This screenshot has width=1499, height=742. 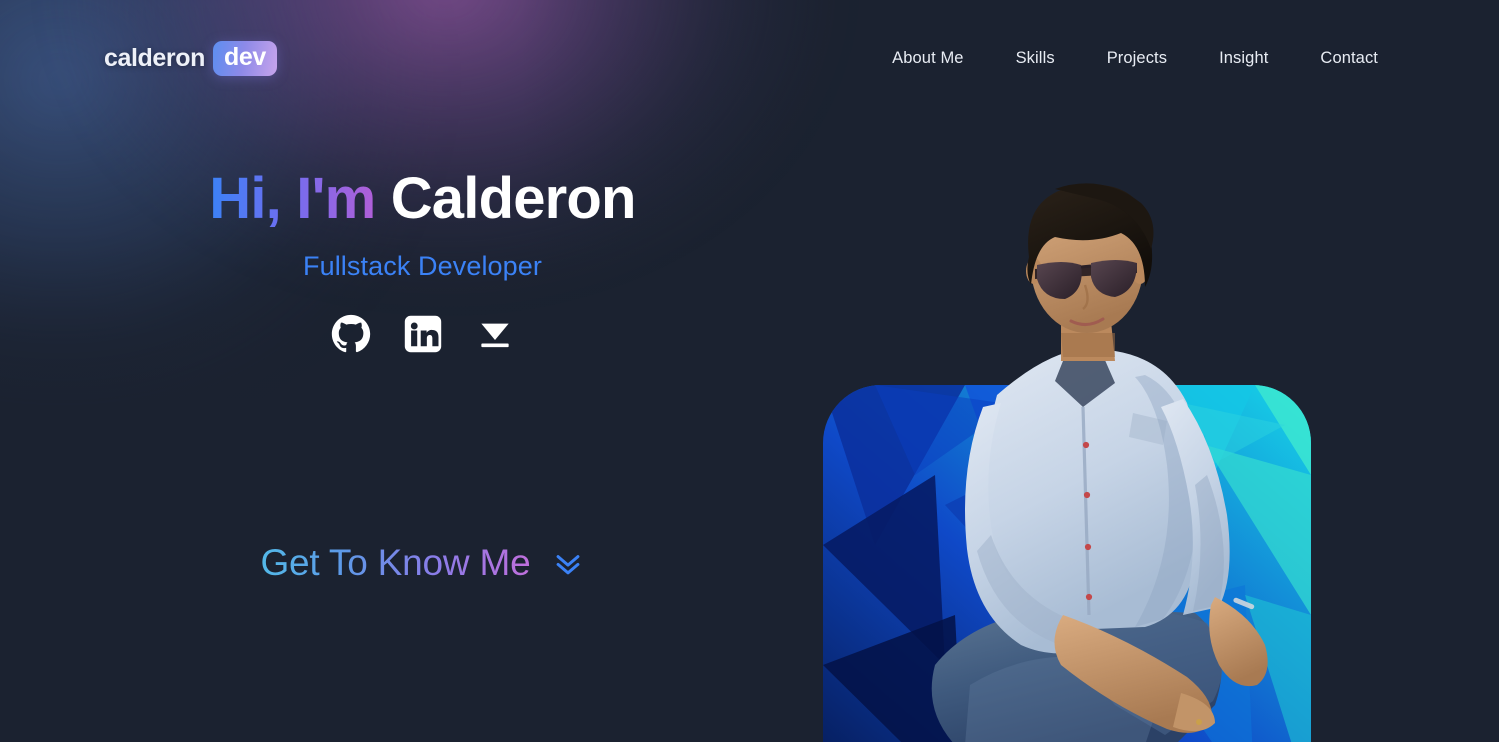 I want to click on github-link, so click(x=351, y=334).